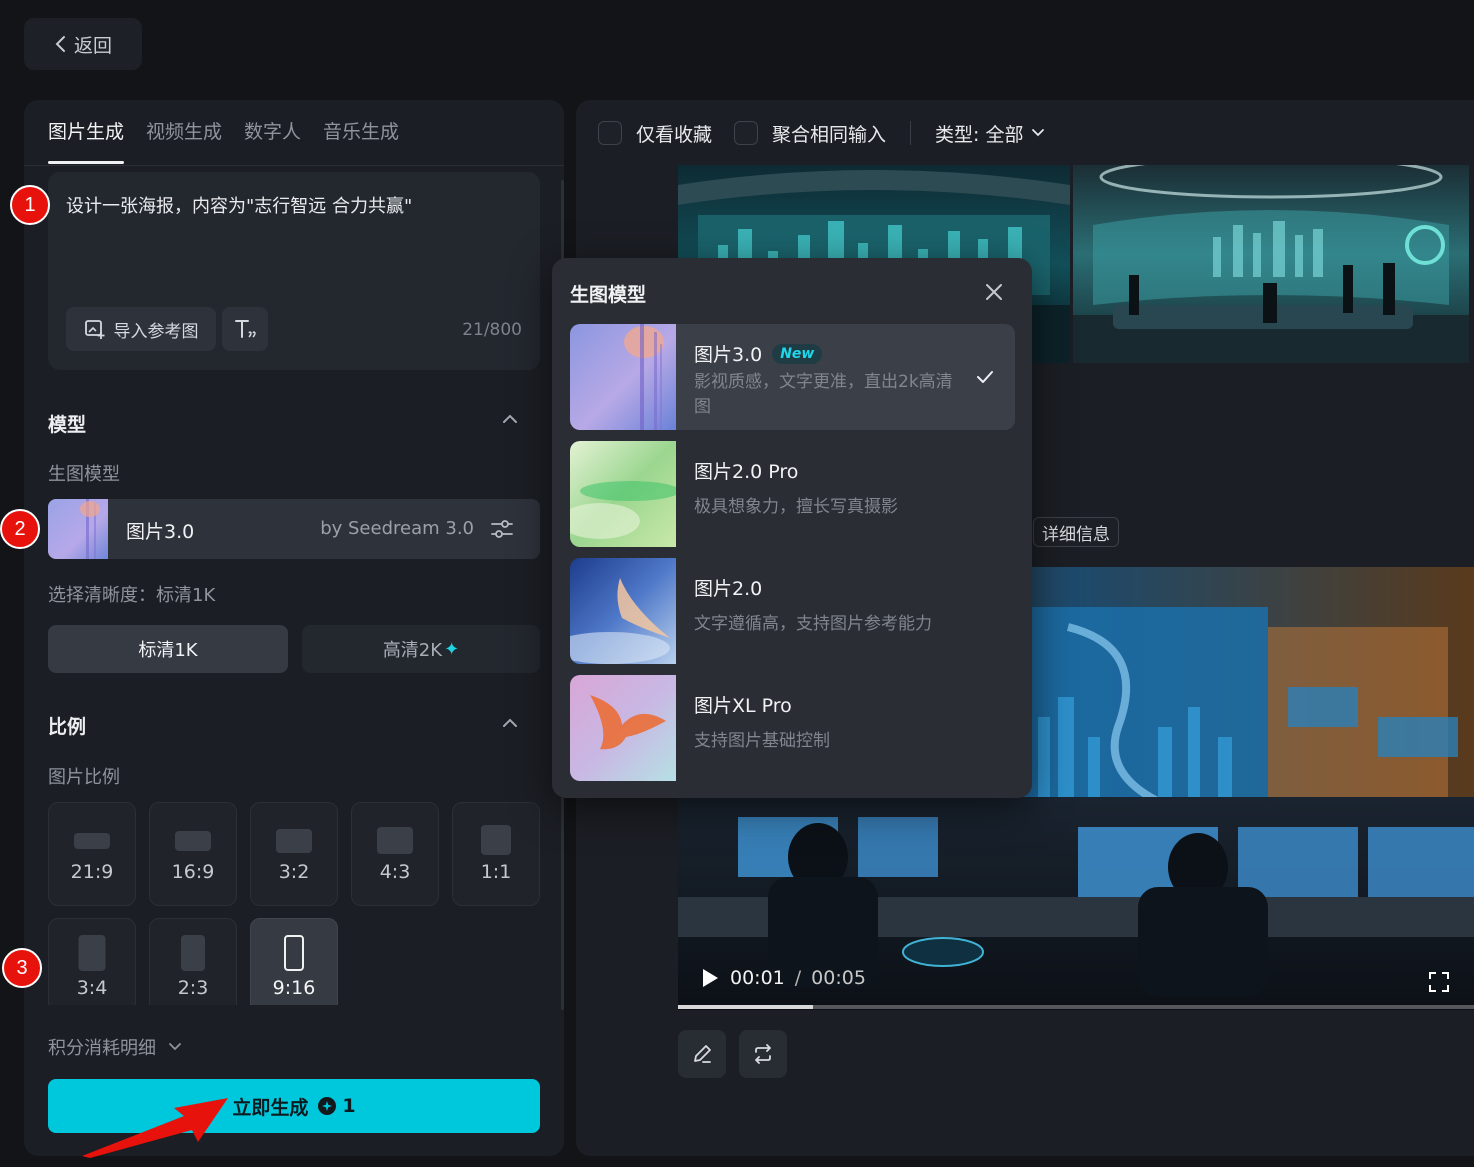 Image resolution: width=1474 pixels, height=1167 pixels. Describe the element at coordinates (985, 377) in the screenshot. I see `checkmark-icon` at that location.